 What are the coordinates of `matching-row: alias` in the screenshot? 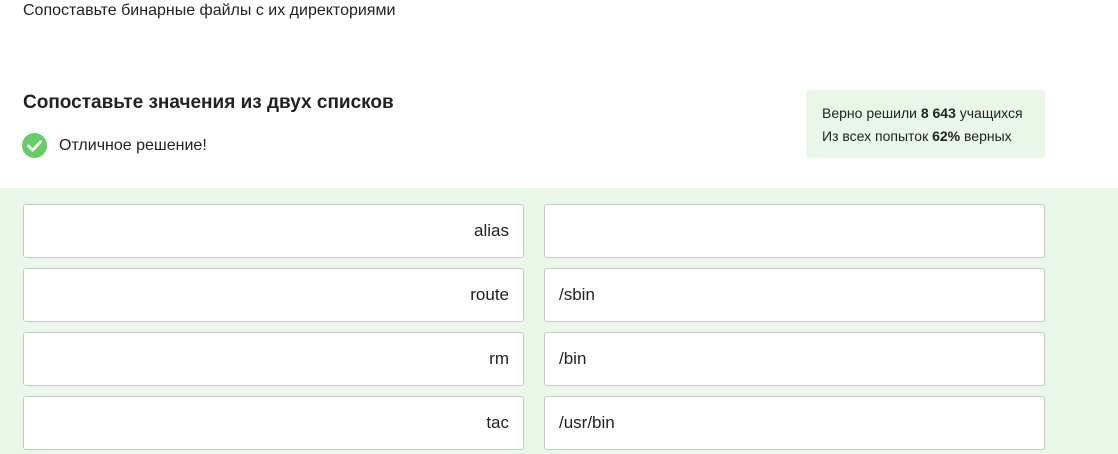 It's located at (534, 231).